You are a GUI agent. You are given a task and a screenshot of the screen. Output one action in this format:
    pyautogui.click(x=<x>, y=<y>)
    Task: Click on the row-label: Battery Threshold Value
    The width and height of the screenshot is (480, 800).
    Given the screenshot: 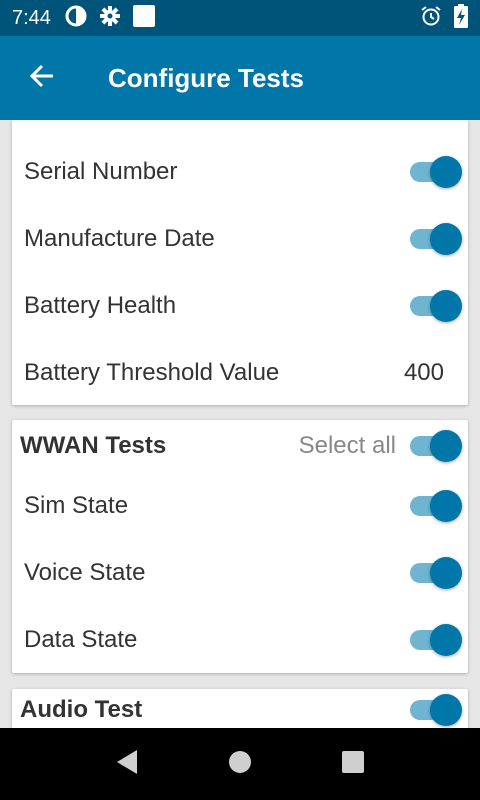 What is the action you would take?
    pyautogui.click(x=152, y=372)
    